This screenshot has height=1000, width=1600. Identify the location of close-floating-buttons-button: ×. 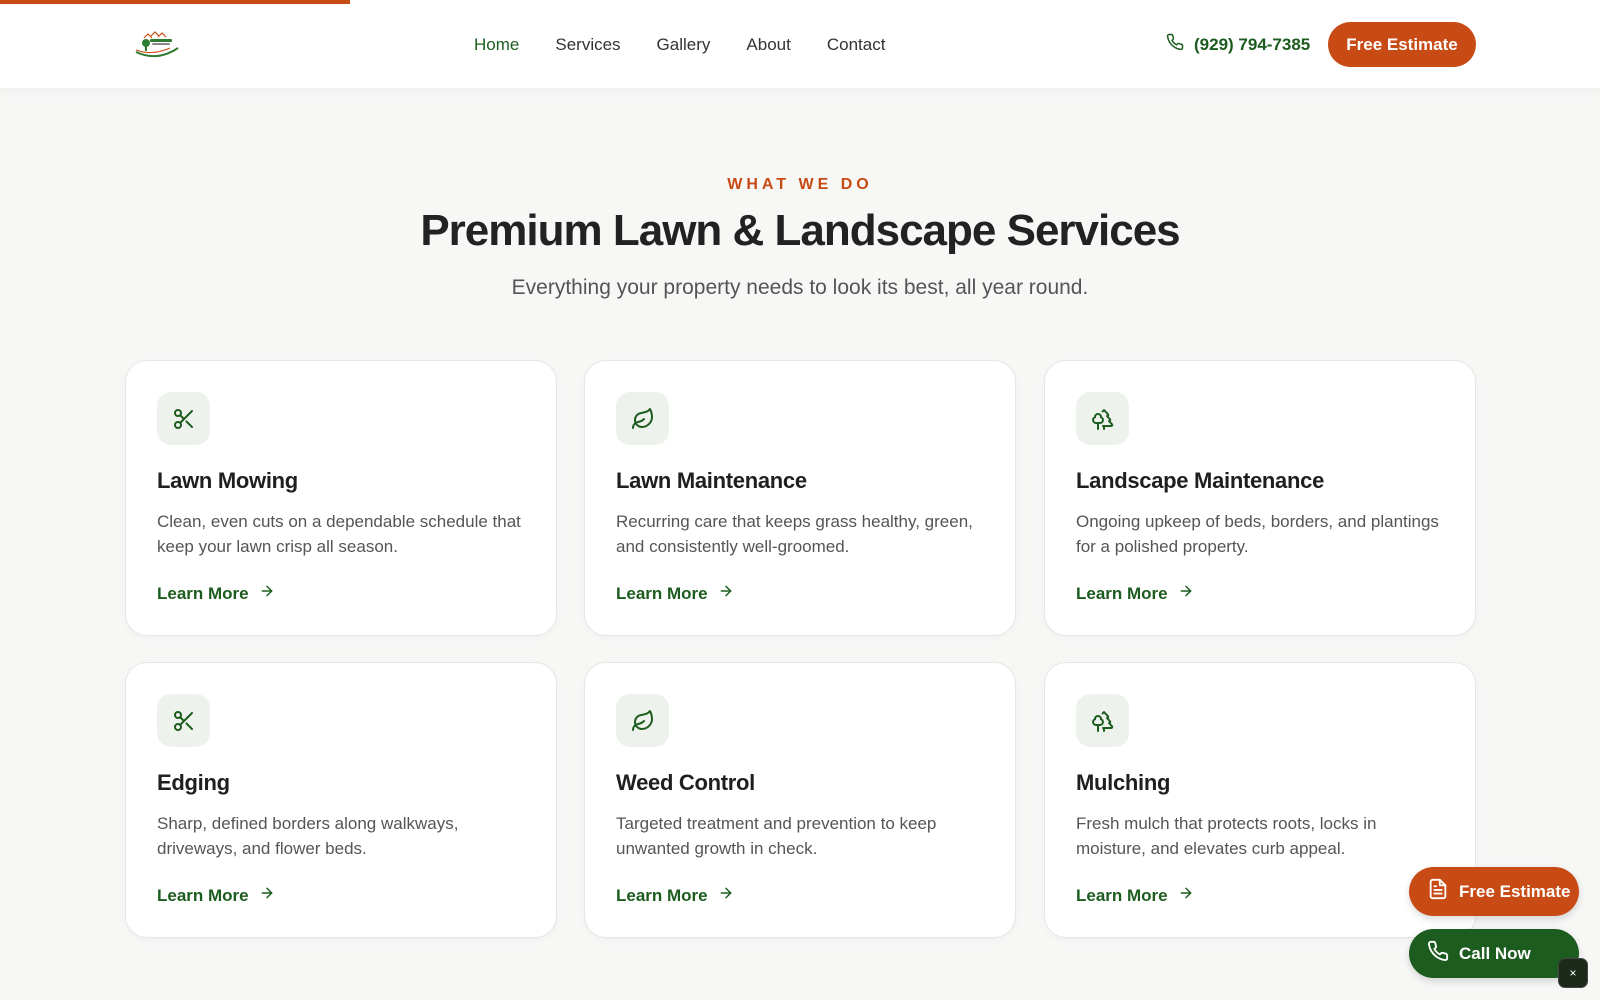
(1573, 973).